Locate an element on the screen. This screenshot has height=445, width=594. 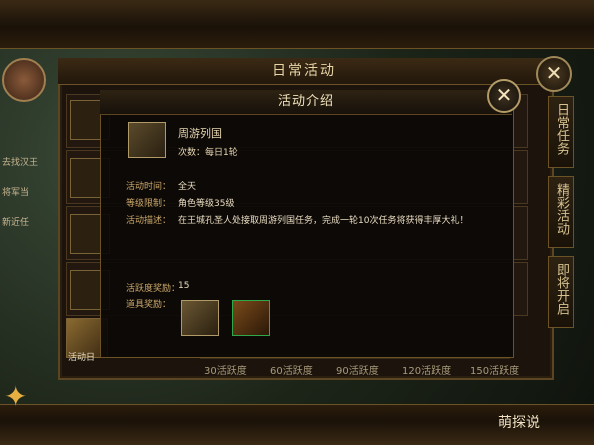
quest-count: 次数：每日1轮 is located at coordinates (208, 153).